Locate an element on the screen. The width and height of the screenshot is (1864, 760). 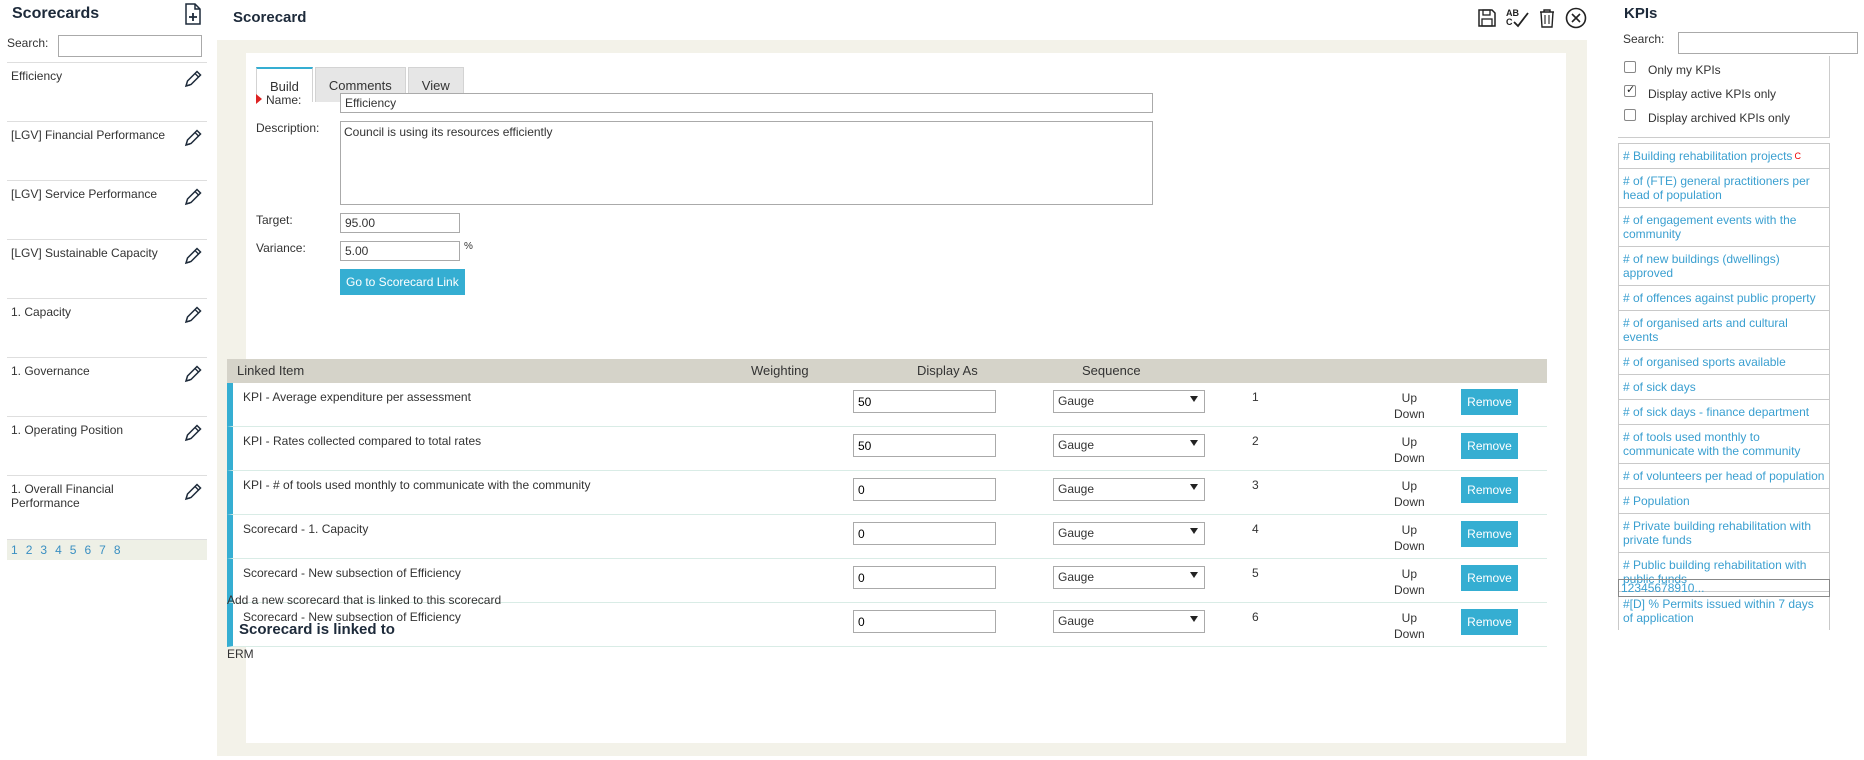
scorecard-list-item: [LGV] Financial Performance is located at coordinates (107, 150).